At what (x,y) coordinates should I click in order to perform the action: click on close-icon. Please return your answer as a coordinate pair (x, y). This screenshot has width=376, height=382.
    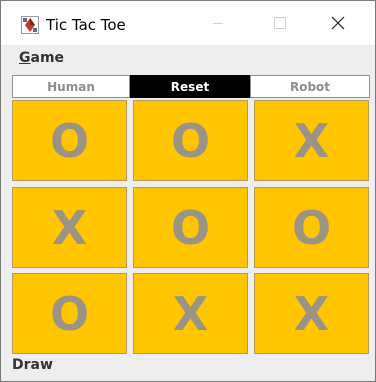
    Looking at the image, I should click on (338, 23).